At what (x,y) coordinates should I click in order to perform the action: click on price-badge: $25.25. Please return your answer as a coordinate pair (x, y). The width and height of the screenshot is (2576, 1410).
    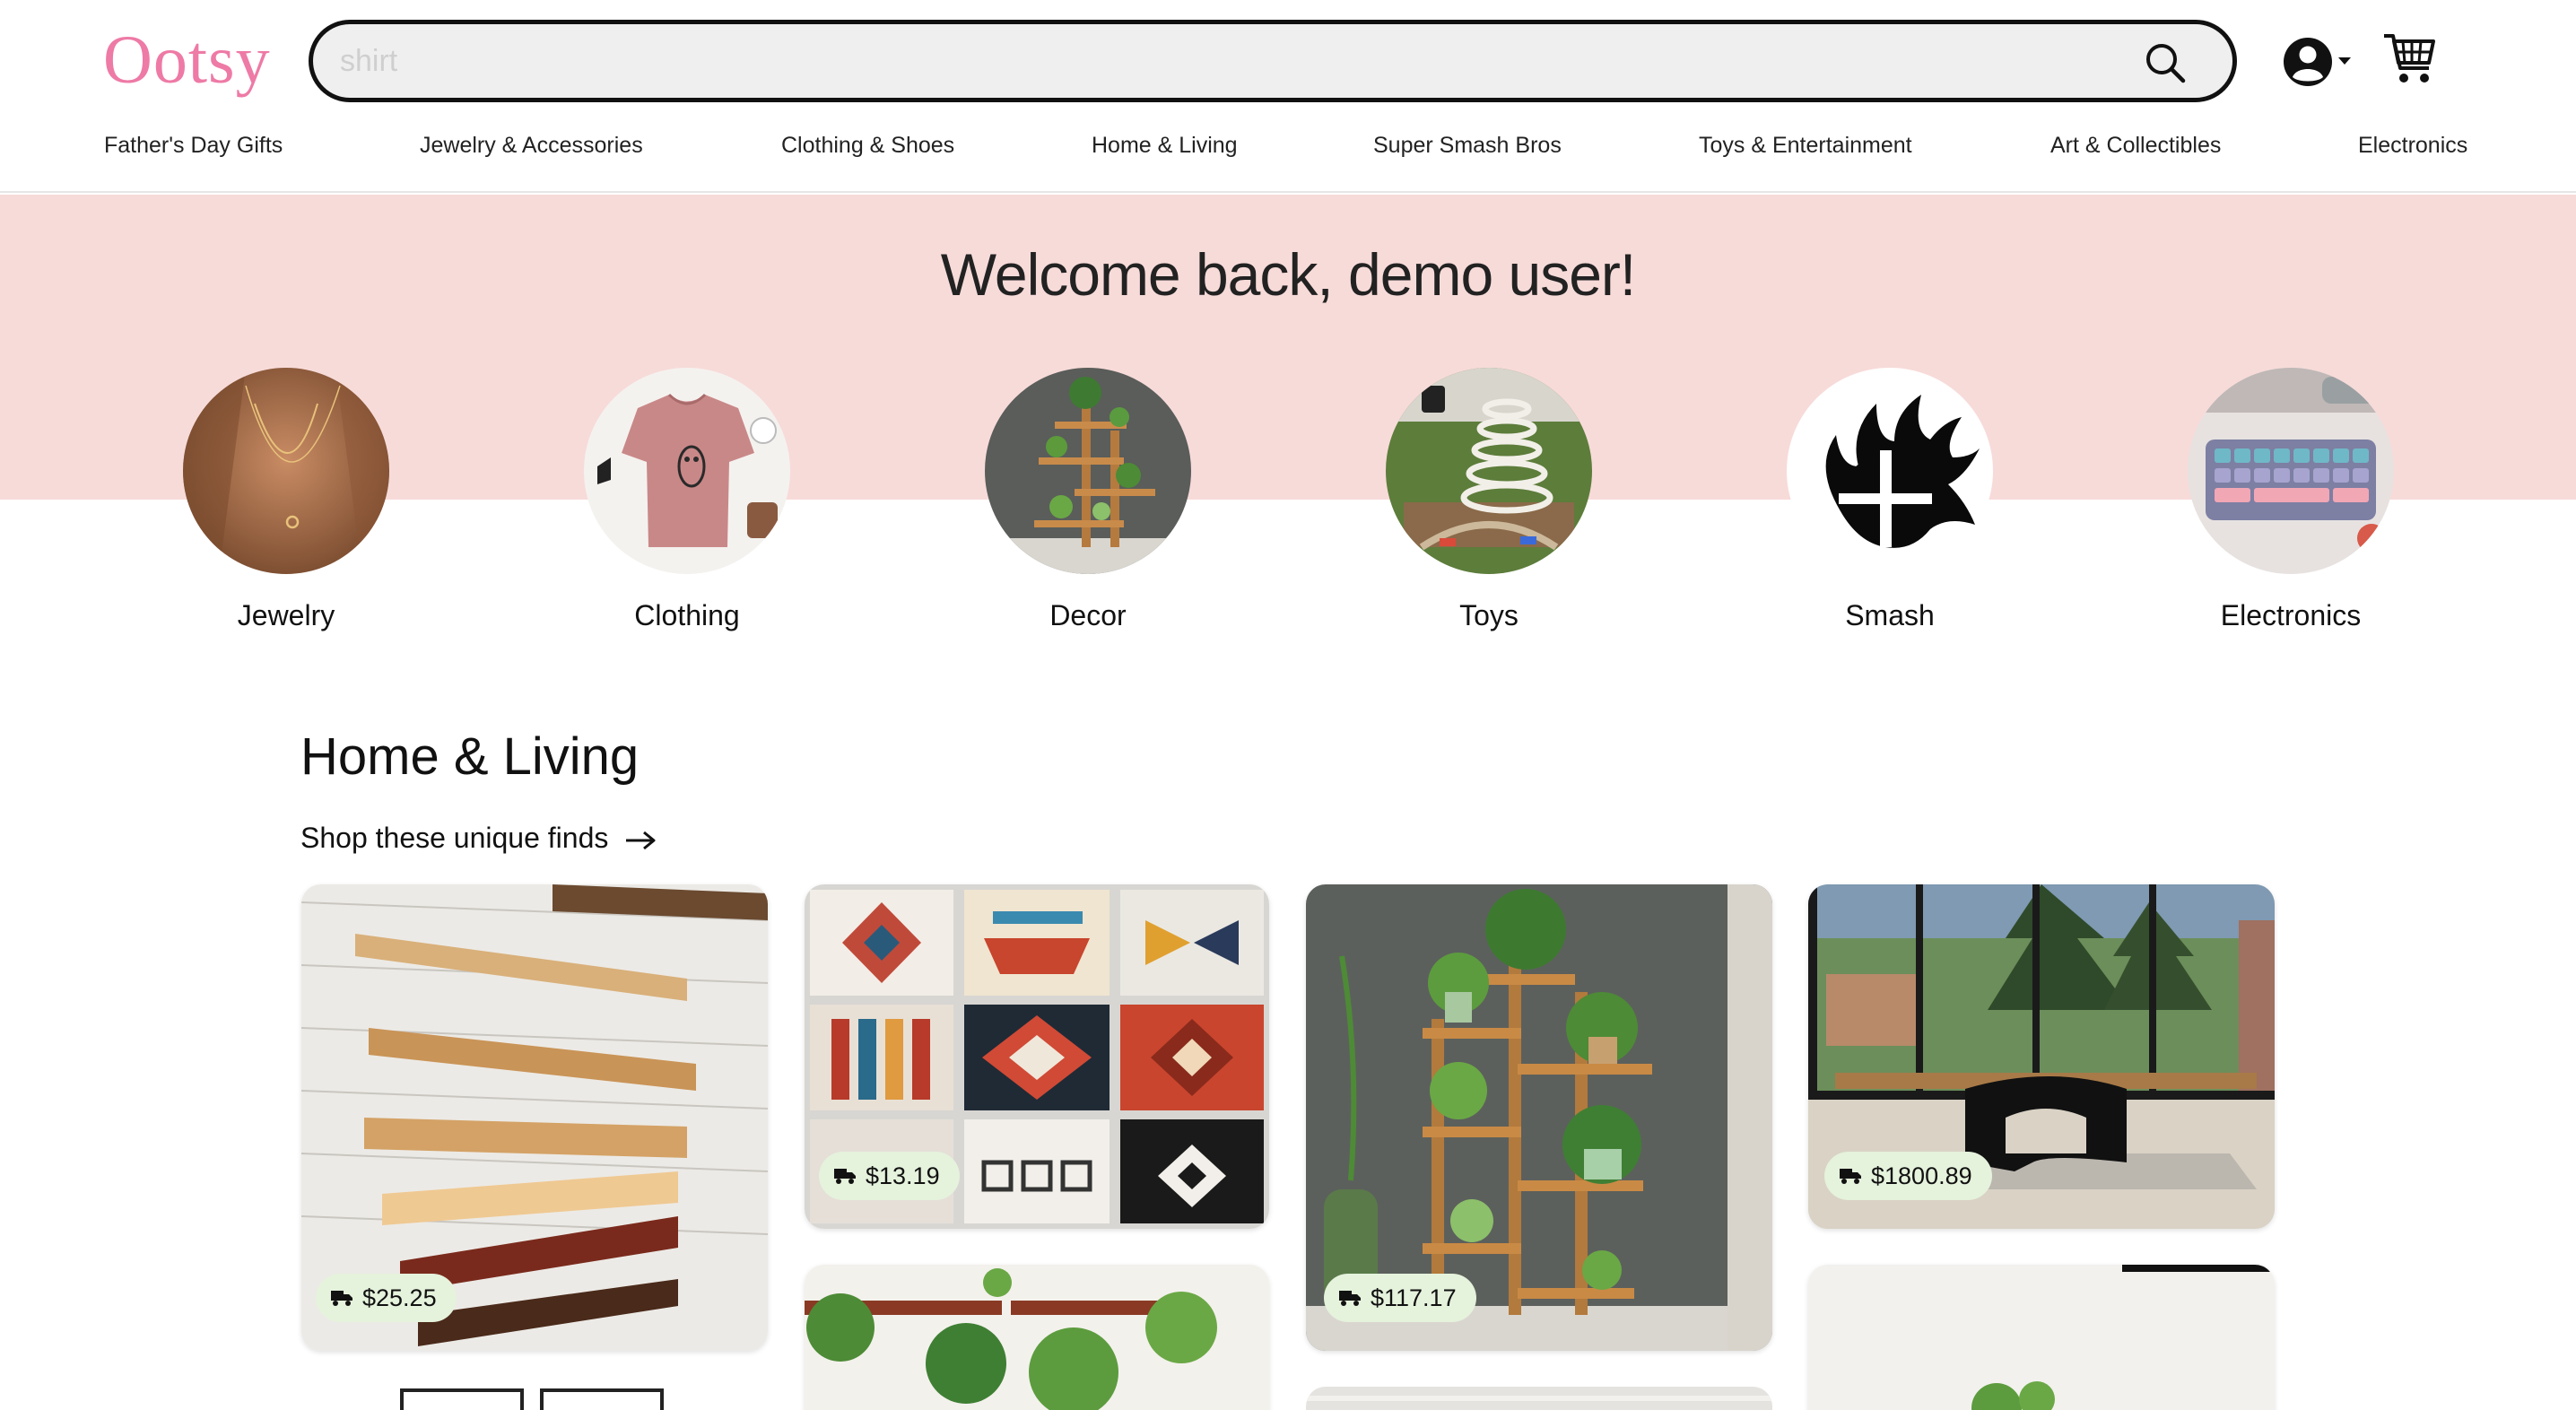
    Looking at the image, I should click on (386, 1298).